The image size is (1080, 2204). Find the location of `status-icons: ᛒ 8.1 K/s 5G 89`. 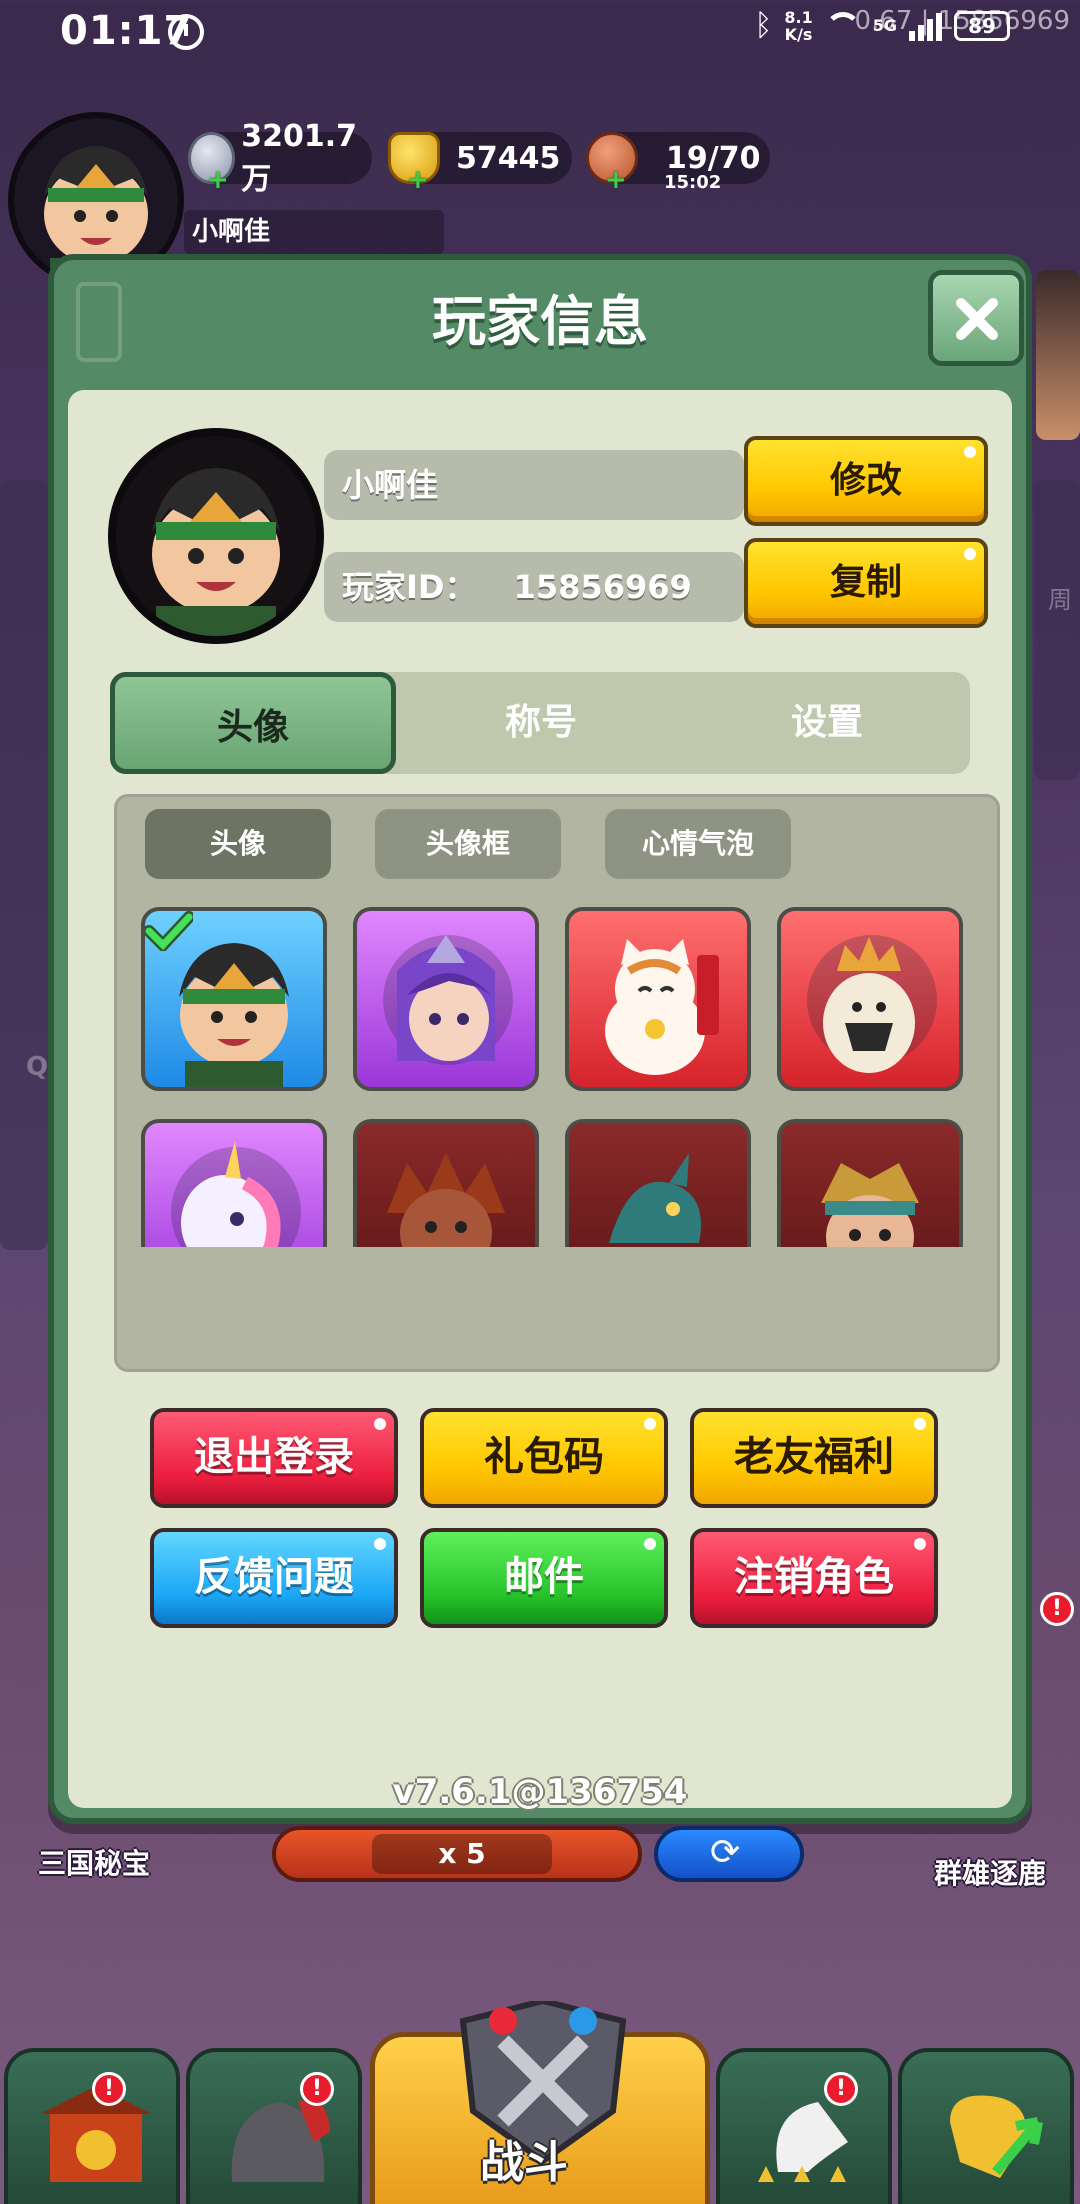

status-icons: ᛒ 8.1 K/s 5G 89 is located at coordinates (882, 25).